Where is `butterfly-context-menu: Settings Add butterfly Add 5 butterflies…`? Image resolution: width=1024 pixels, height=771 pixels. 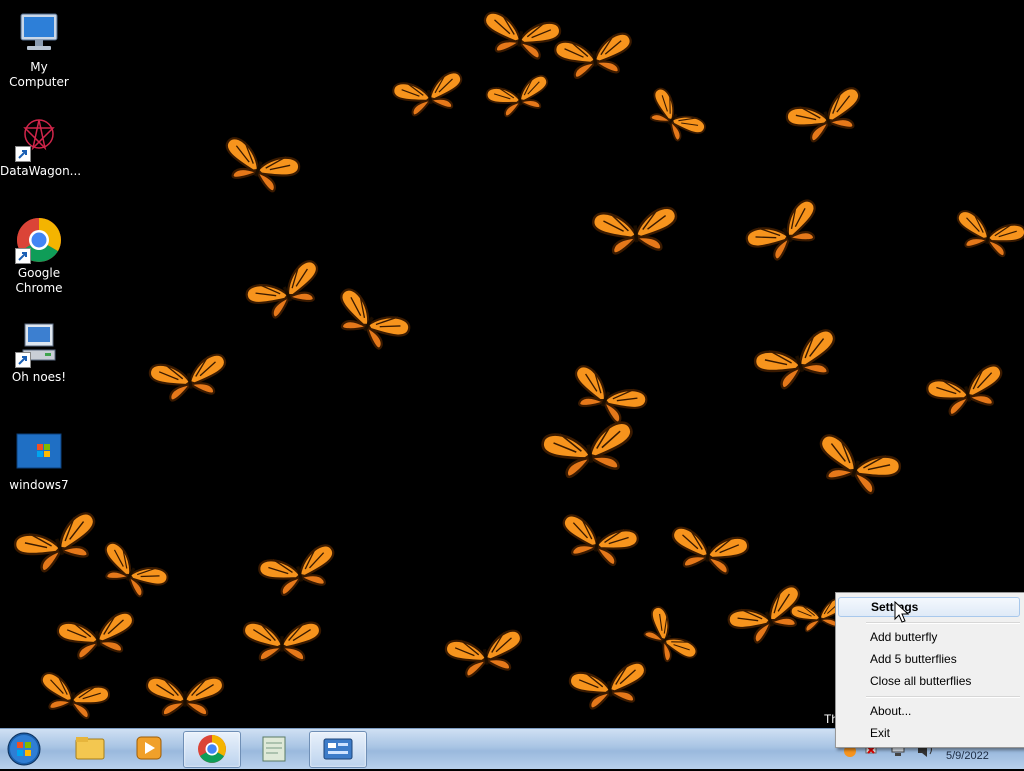 butterfly-context-menu: Settings Add butterfly Add 5 butterflies… is located at coordinates (929, 670).